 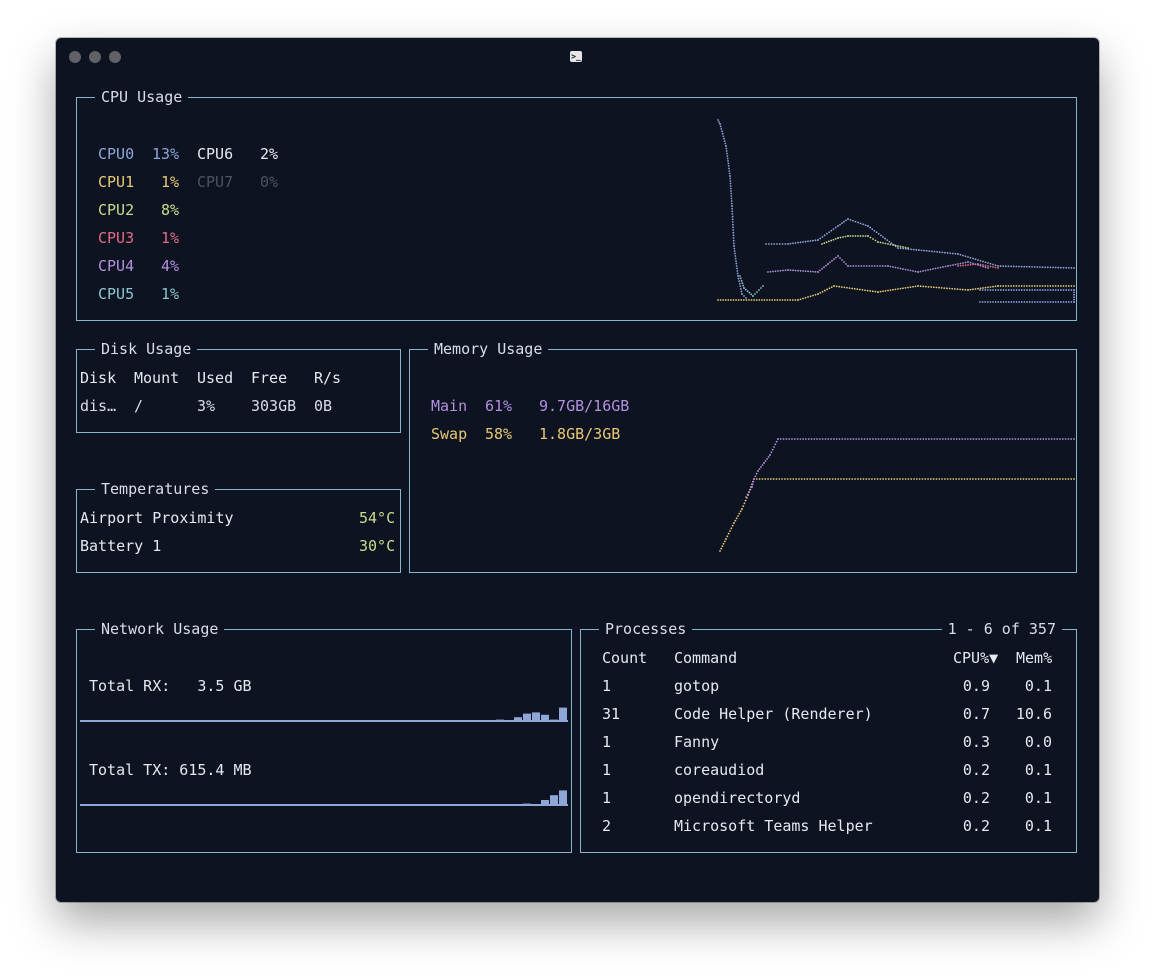 What do you see at coordinates (95, 57) in the screenshot?
I see `minimize-button` at bounding box center [95, 57].